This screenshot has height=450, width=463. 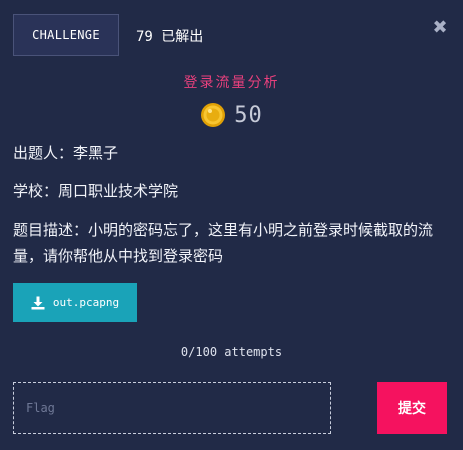 What do you see at coordinates (38, 302) in the screenshot?
I see `download-icon` at bounding box center [38, 302].